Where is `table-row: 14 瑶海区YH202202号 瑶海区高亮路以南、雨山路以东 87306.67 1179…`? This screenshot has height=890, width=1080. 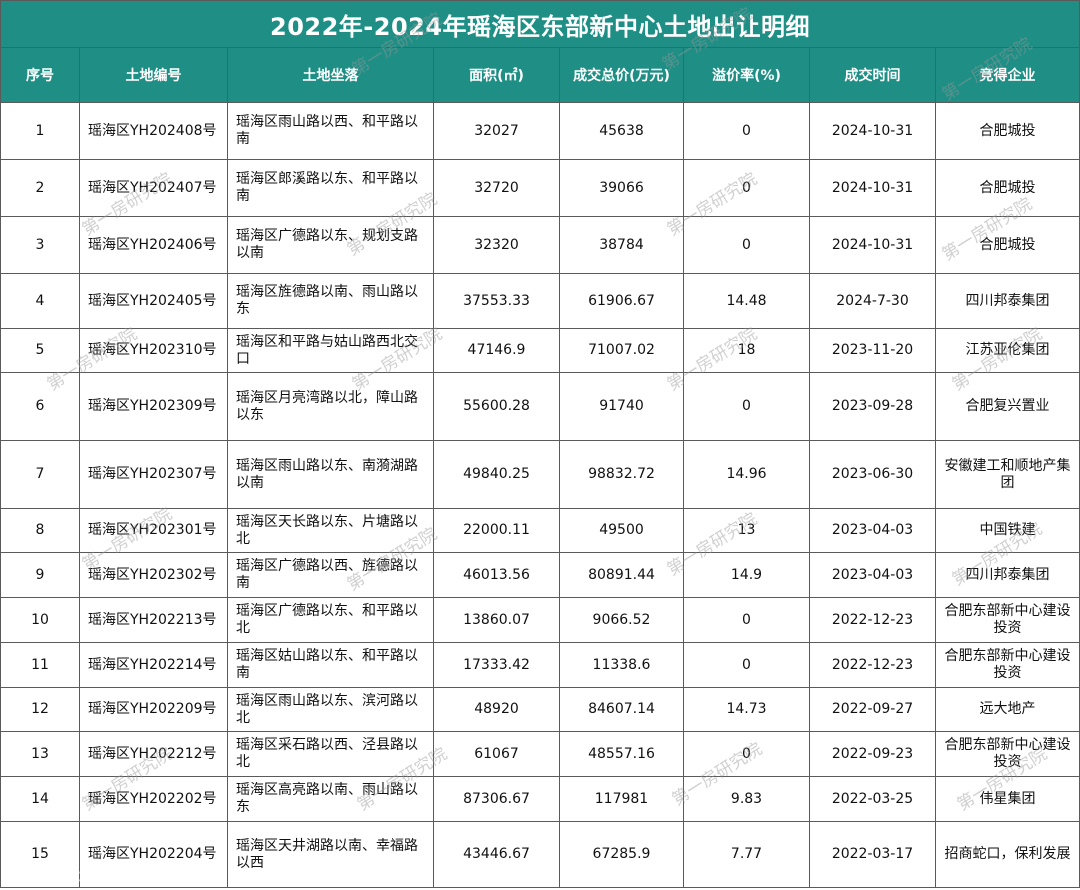 table-row: 14 瑶海区YH202202号 瑶海区高亮路以南、雨山路以东 87306.67 1179… is located at coordinates (540, 799).